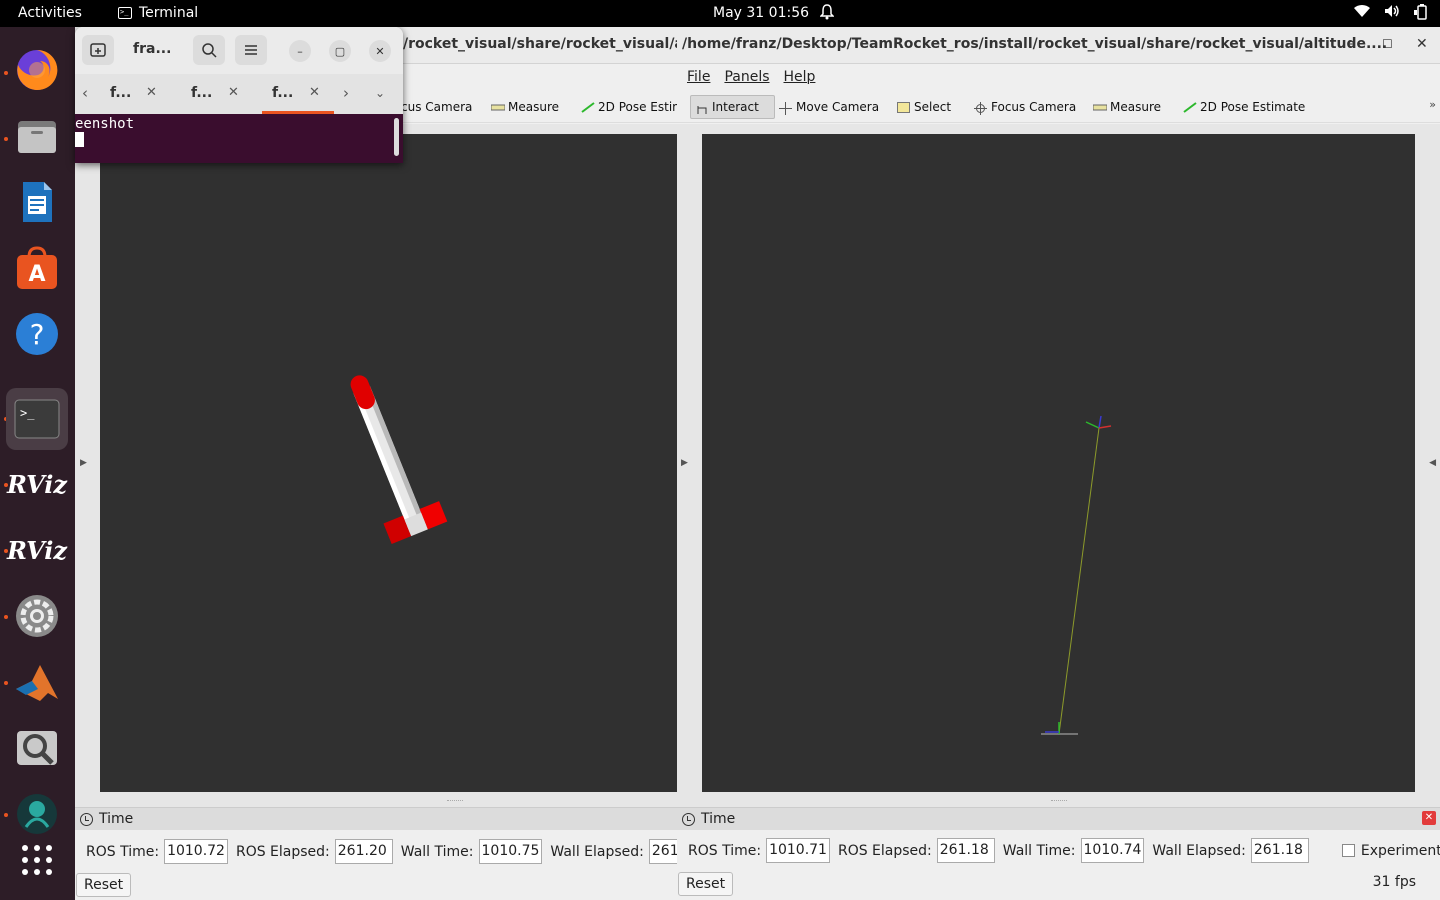 The height and width of the screenshot is (900, 1440). Describe the element at coordinates (363, 851) in the screenshot. I see `ros-elapsed-field: 261.20` at that location.